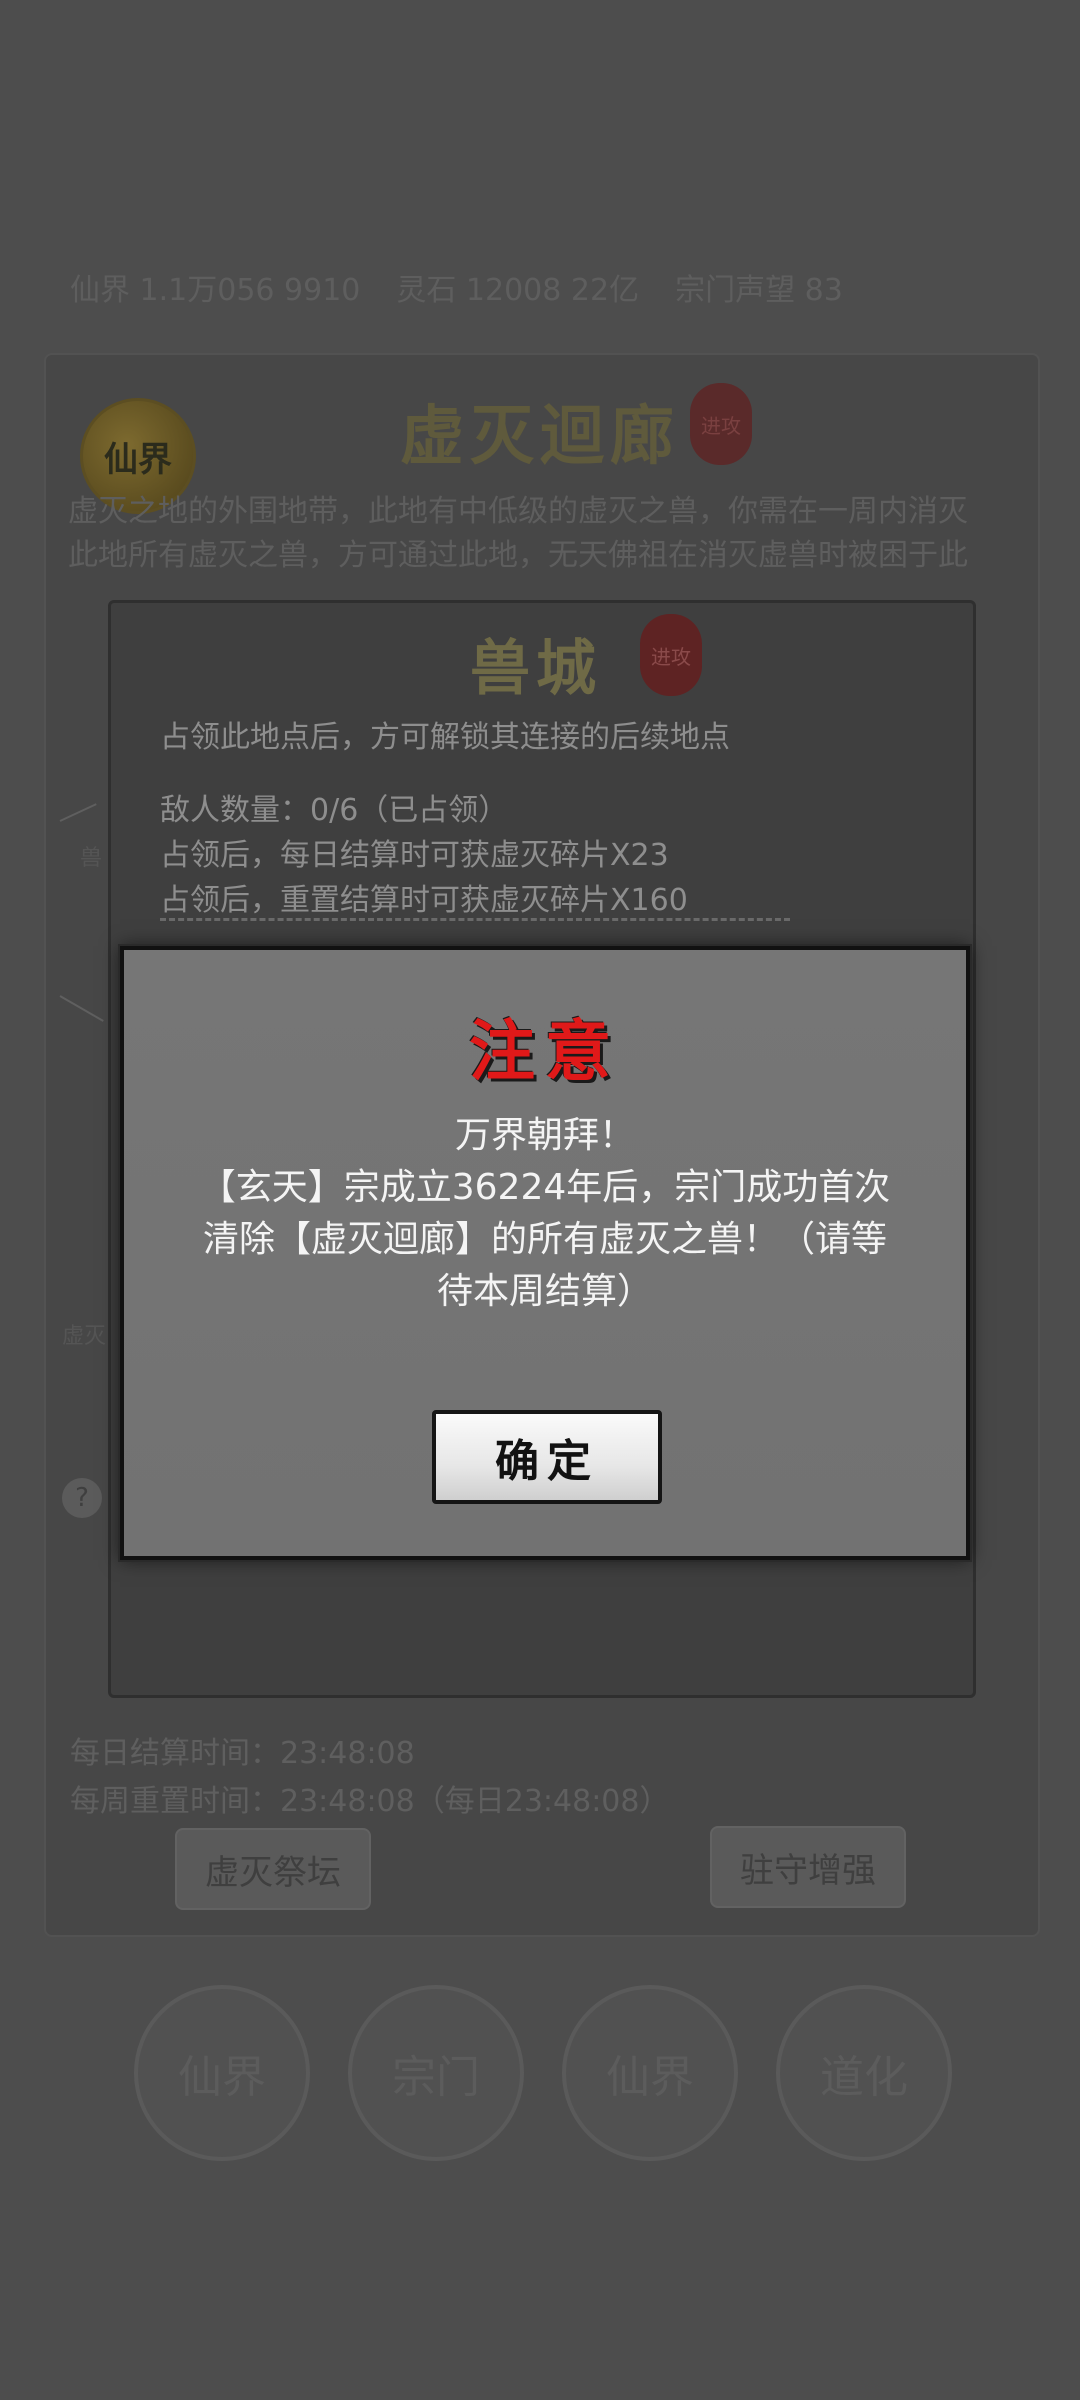 This screenshot has height=2400, width=1080. Describe the element at coordinates (242, 1753) in the screenshot. I see `daily-settlement-time: 每日结算时间：23:48:08` at that location.